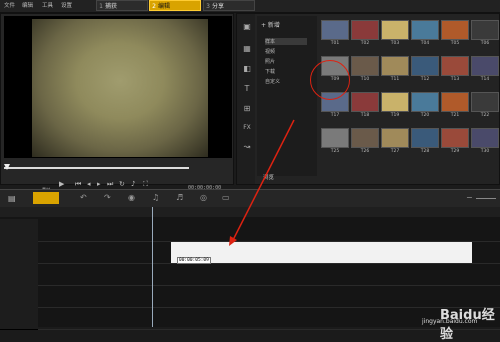  Describe the element at coordinates (89, 184) in the screenshot. I see `prev-frame-icon: ◂` at that location.